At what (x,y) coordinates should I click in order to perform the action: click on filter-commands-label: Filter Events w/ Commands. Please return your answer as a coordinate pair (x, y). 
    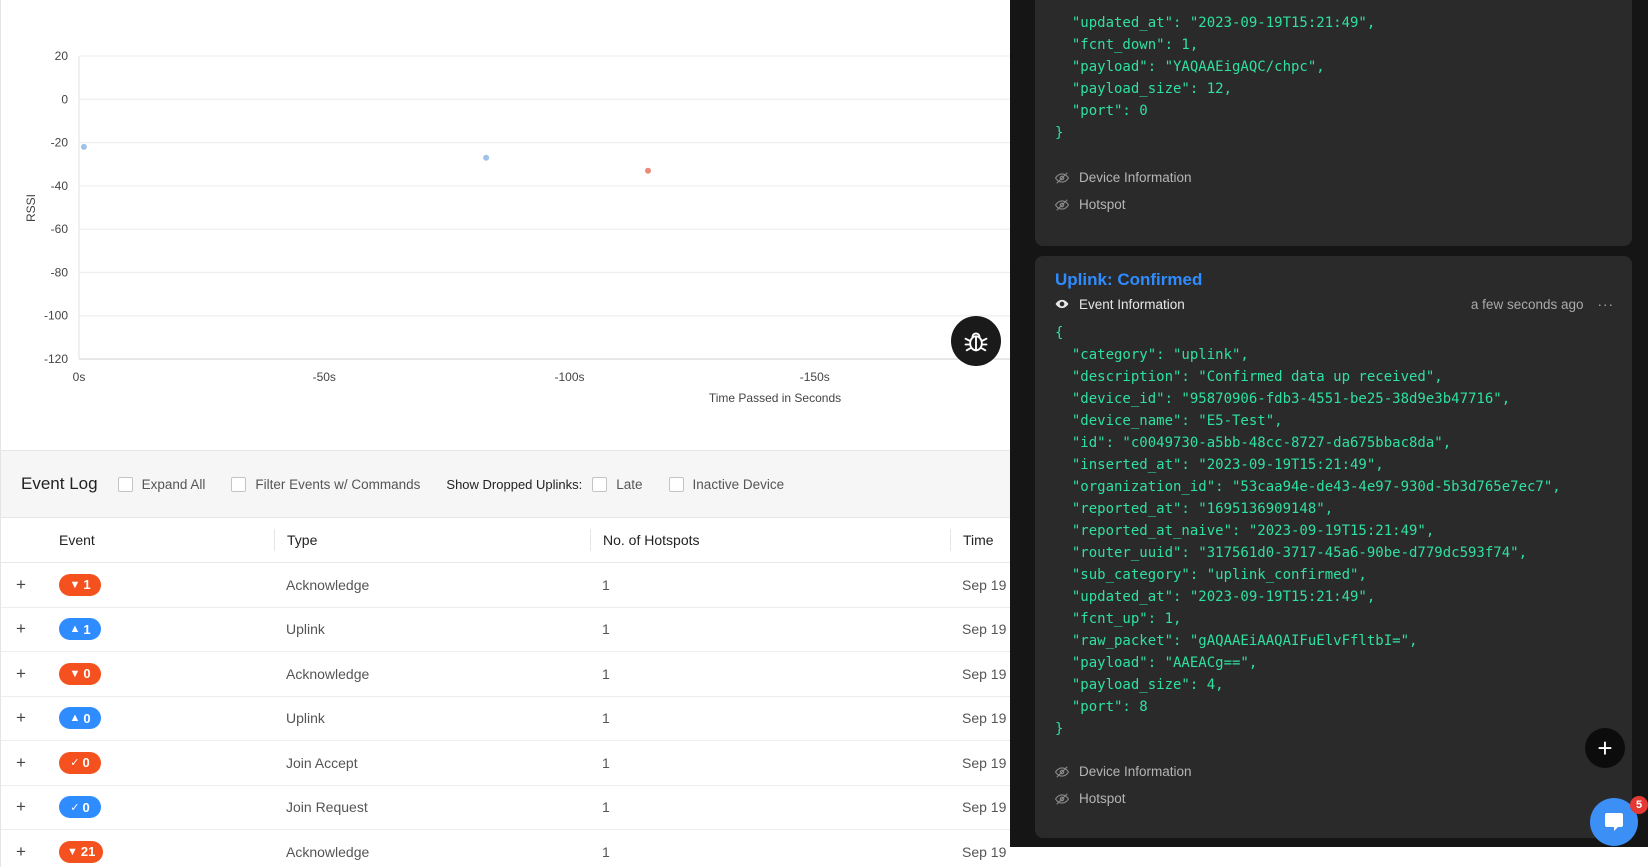
    Looking at the image, I should click on (338, 484).